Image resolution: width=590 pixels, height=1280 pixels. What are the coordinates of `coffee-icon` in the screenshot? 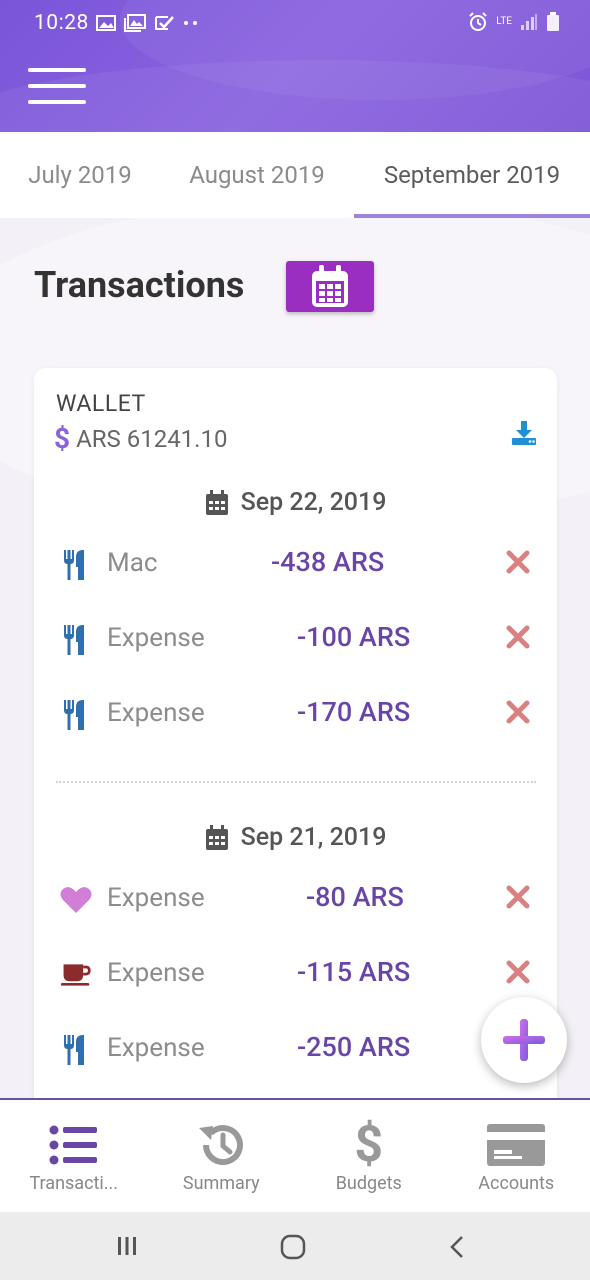 It's located at (75, 975).